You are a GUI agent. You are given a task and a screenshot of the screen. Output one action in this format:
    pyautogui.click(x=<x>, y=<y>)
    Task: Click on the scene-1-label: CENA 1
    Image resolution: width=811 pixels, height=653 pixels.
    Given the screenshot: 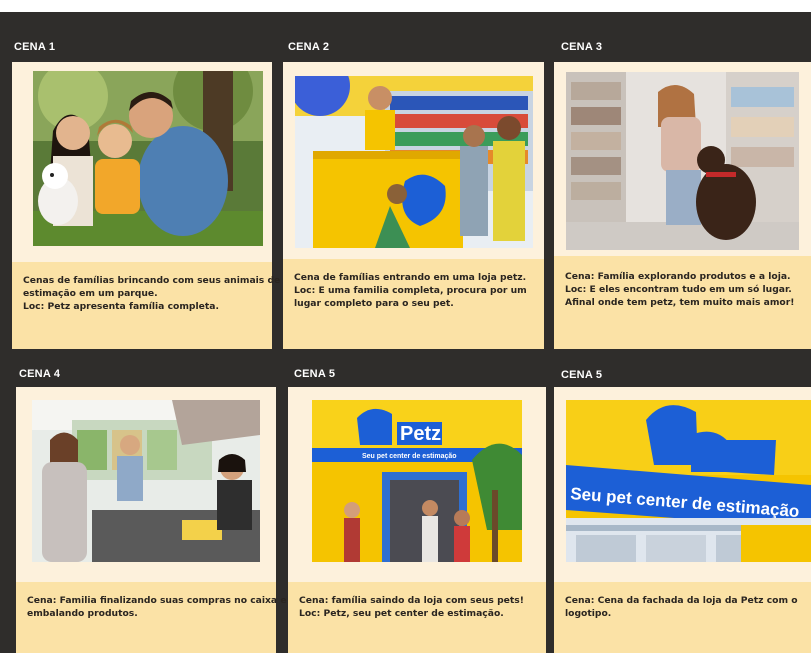 What is the action you would take?
    pyautogui.click(x=35, y=47)
    